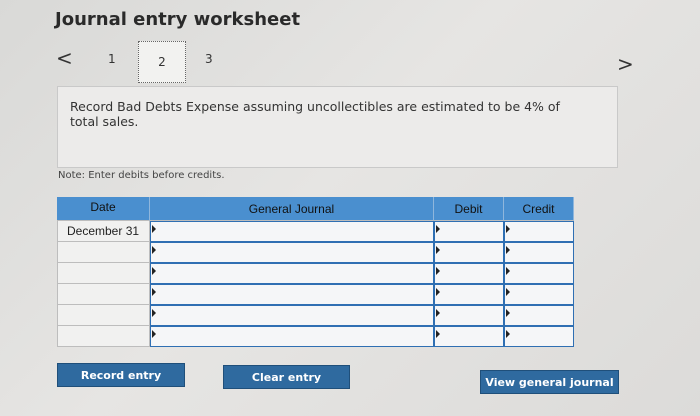  I want to click on view-general-journal-button: View general journal, so click(549, 382).